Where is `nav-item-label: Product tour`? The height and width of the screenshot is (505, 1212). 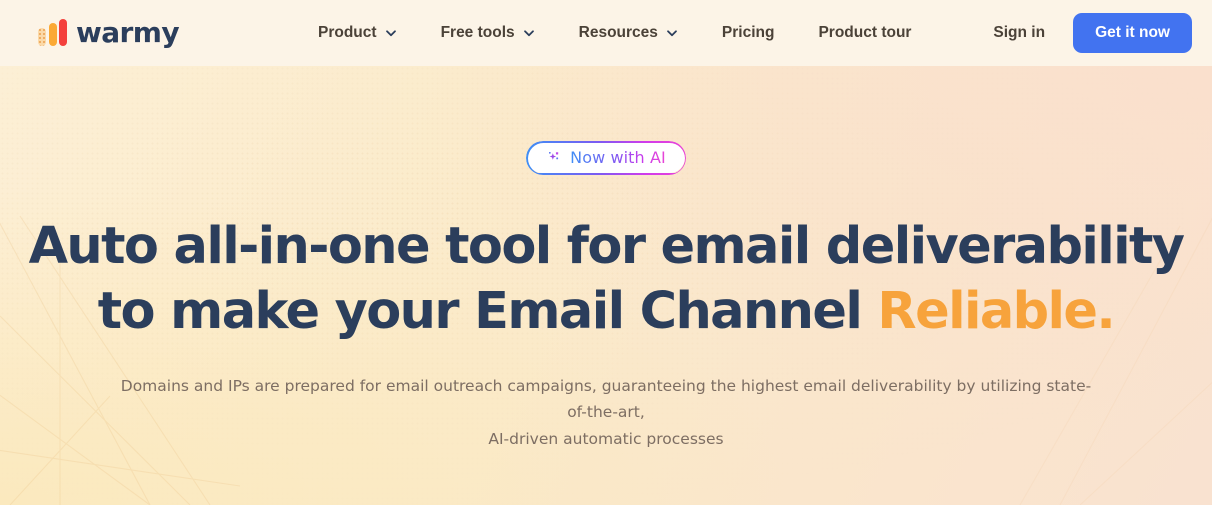
nav-item-label: Product tour is located at coordinates (865, 32).